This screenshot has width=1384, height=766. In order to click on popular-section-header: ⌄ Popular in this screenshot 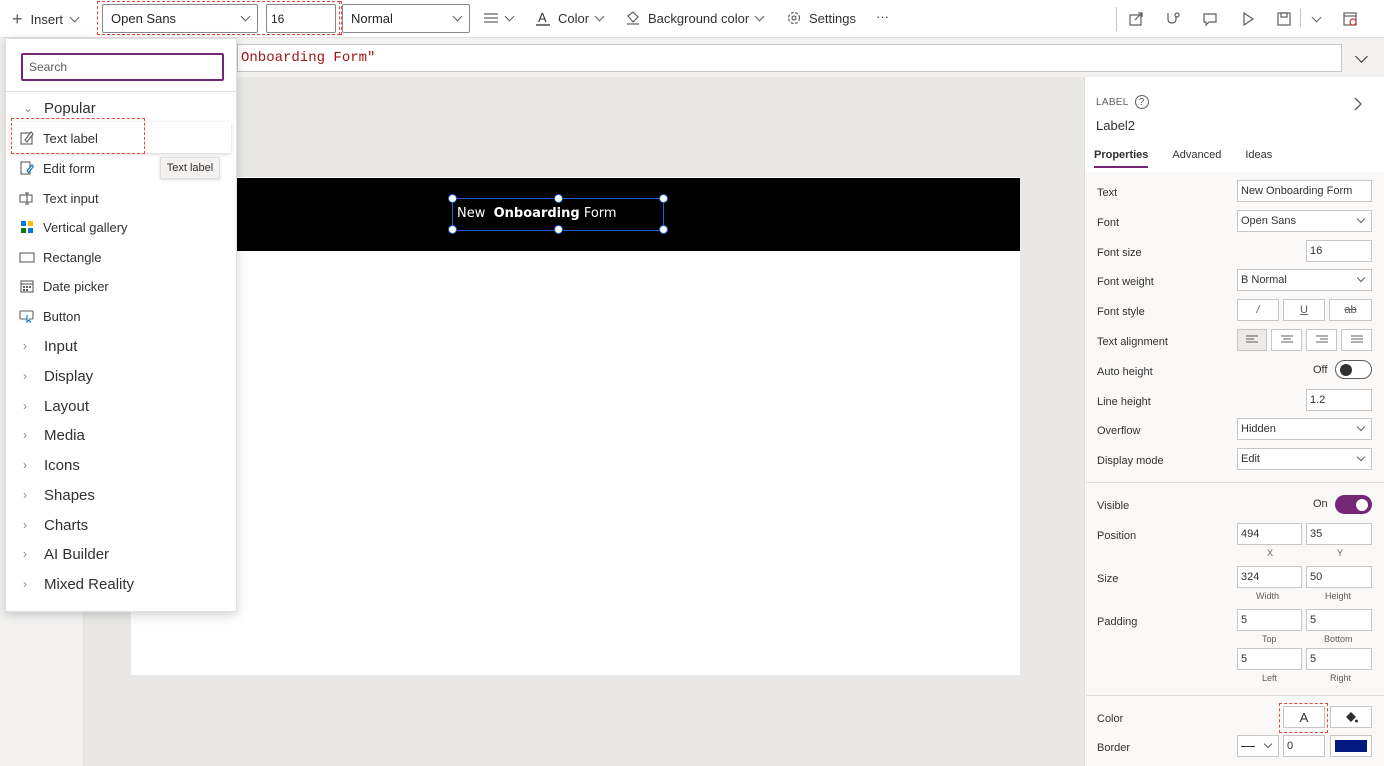, I will do `click(122, 108)`.